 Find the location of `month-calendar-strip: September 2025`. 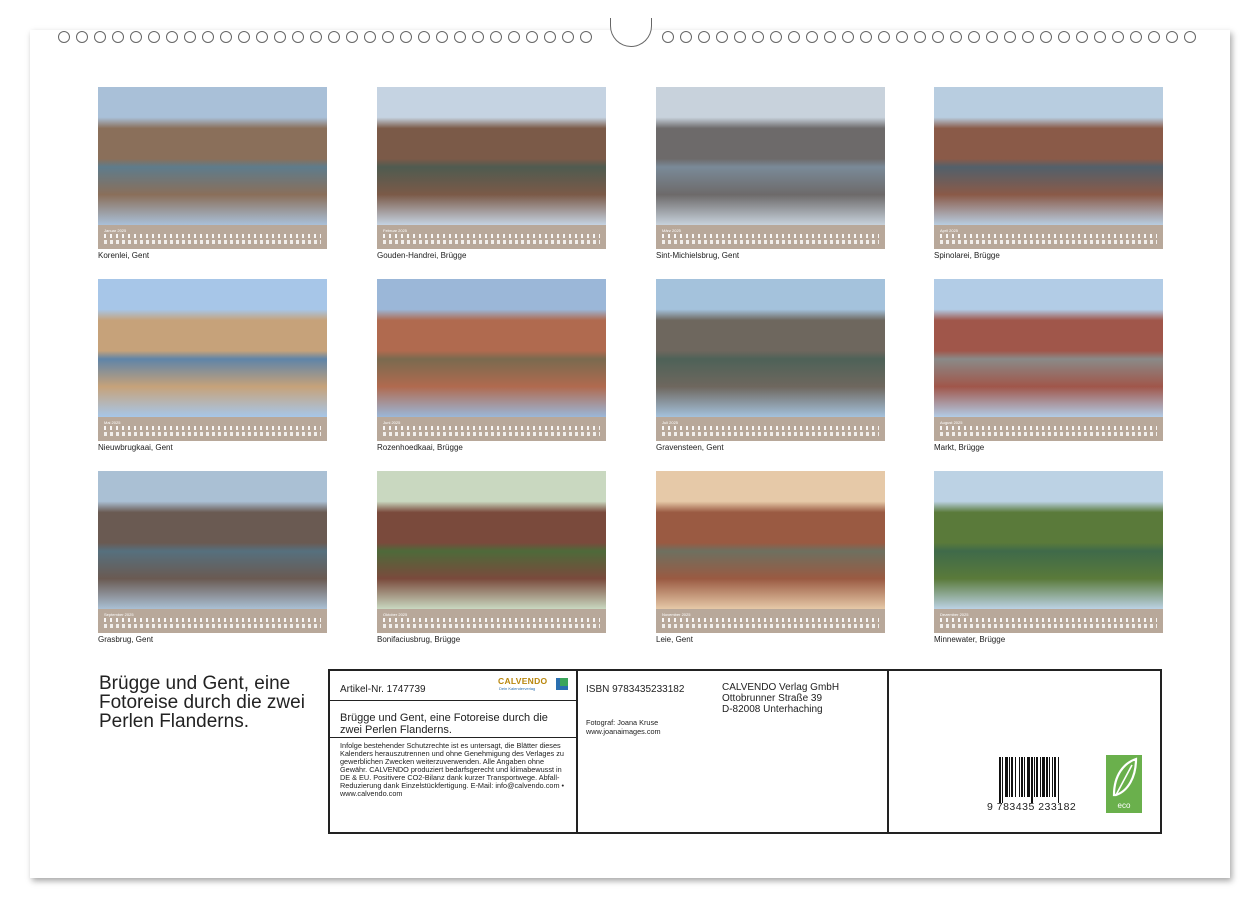

month-calendar-strip: September 2025 is located at coordinates (212, 621).